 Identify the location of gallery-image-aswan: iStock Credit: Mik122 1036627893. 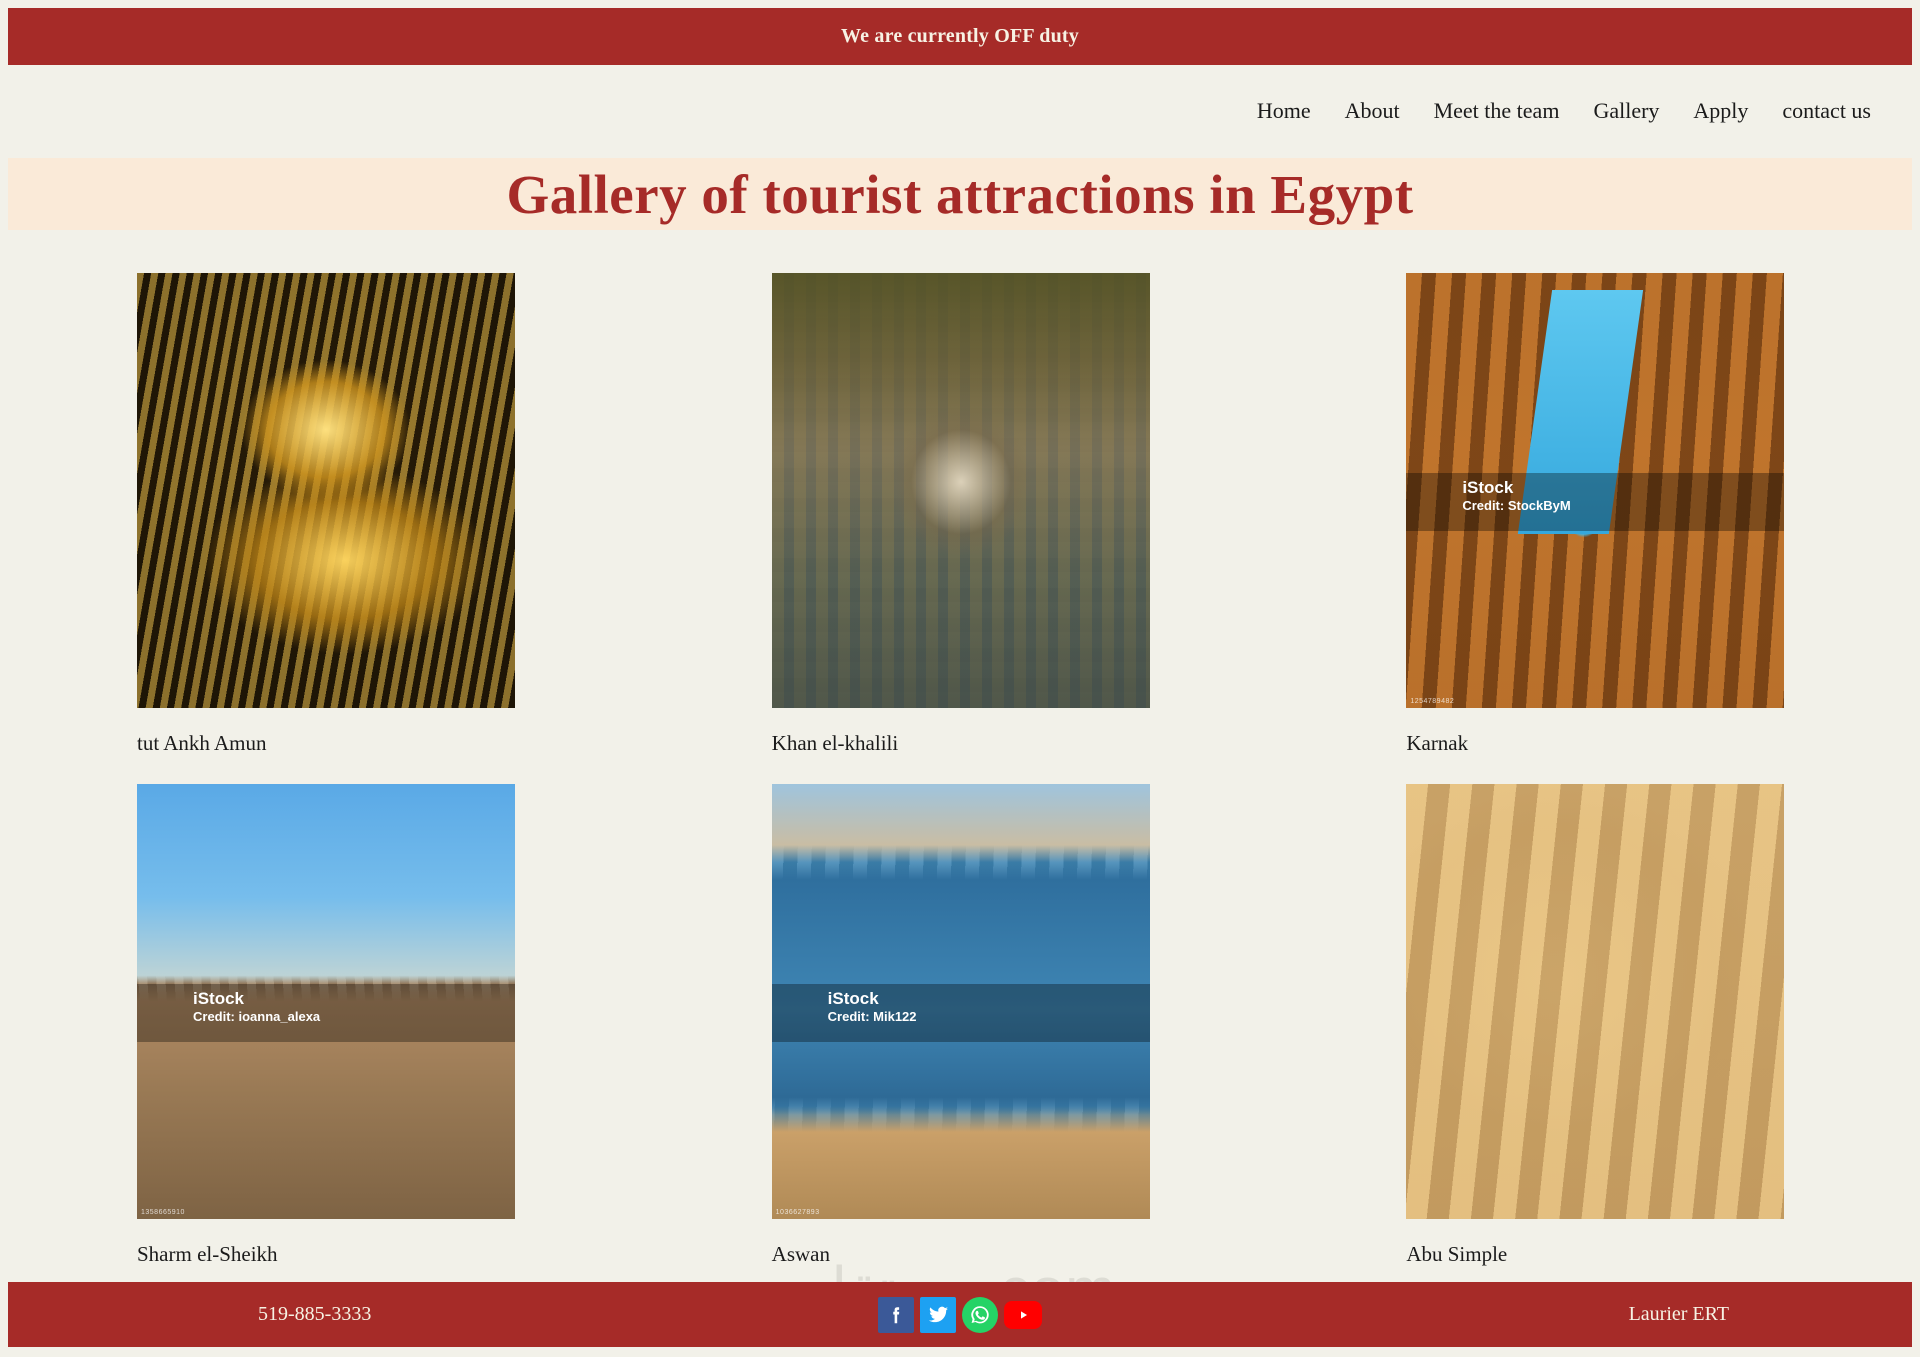
(960, 1001).